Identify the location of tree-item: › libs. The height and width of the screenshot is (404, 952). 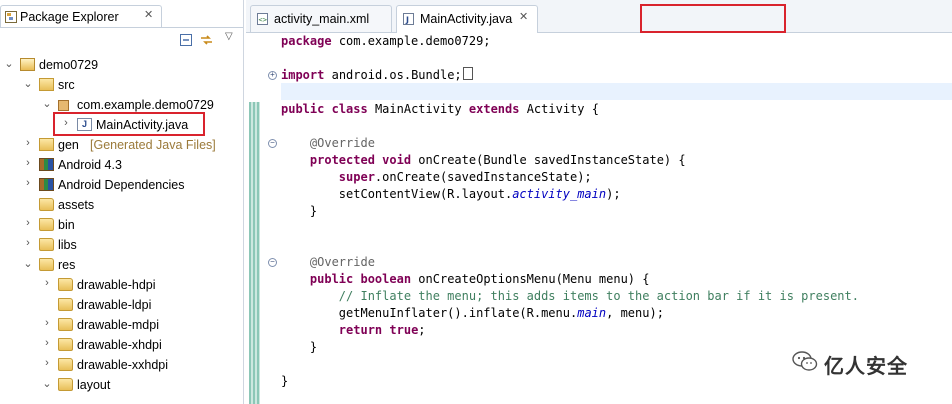
(121, 245).